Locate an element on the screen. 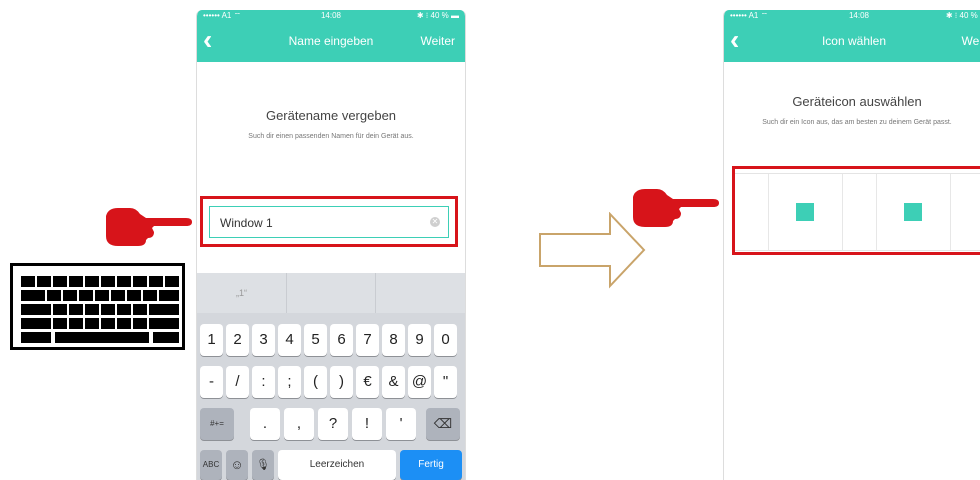 This screenshot has height=480, width=980. highlight-icon-row is located at coordinates (856, 210).